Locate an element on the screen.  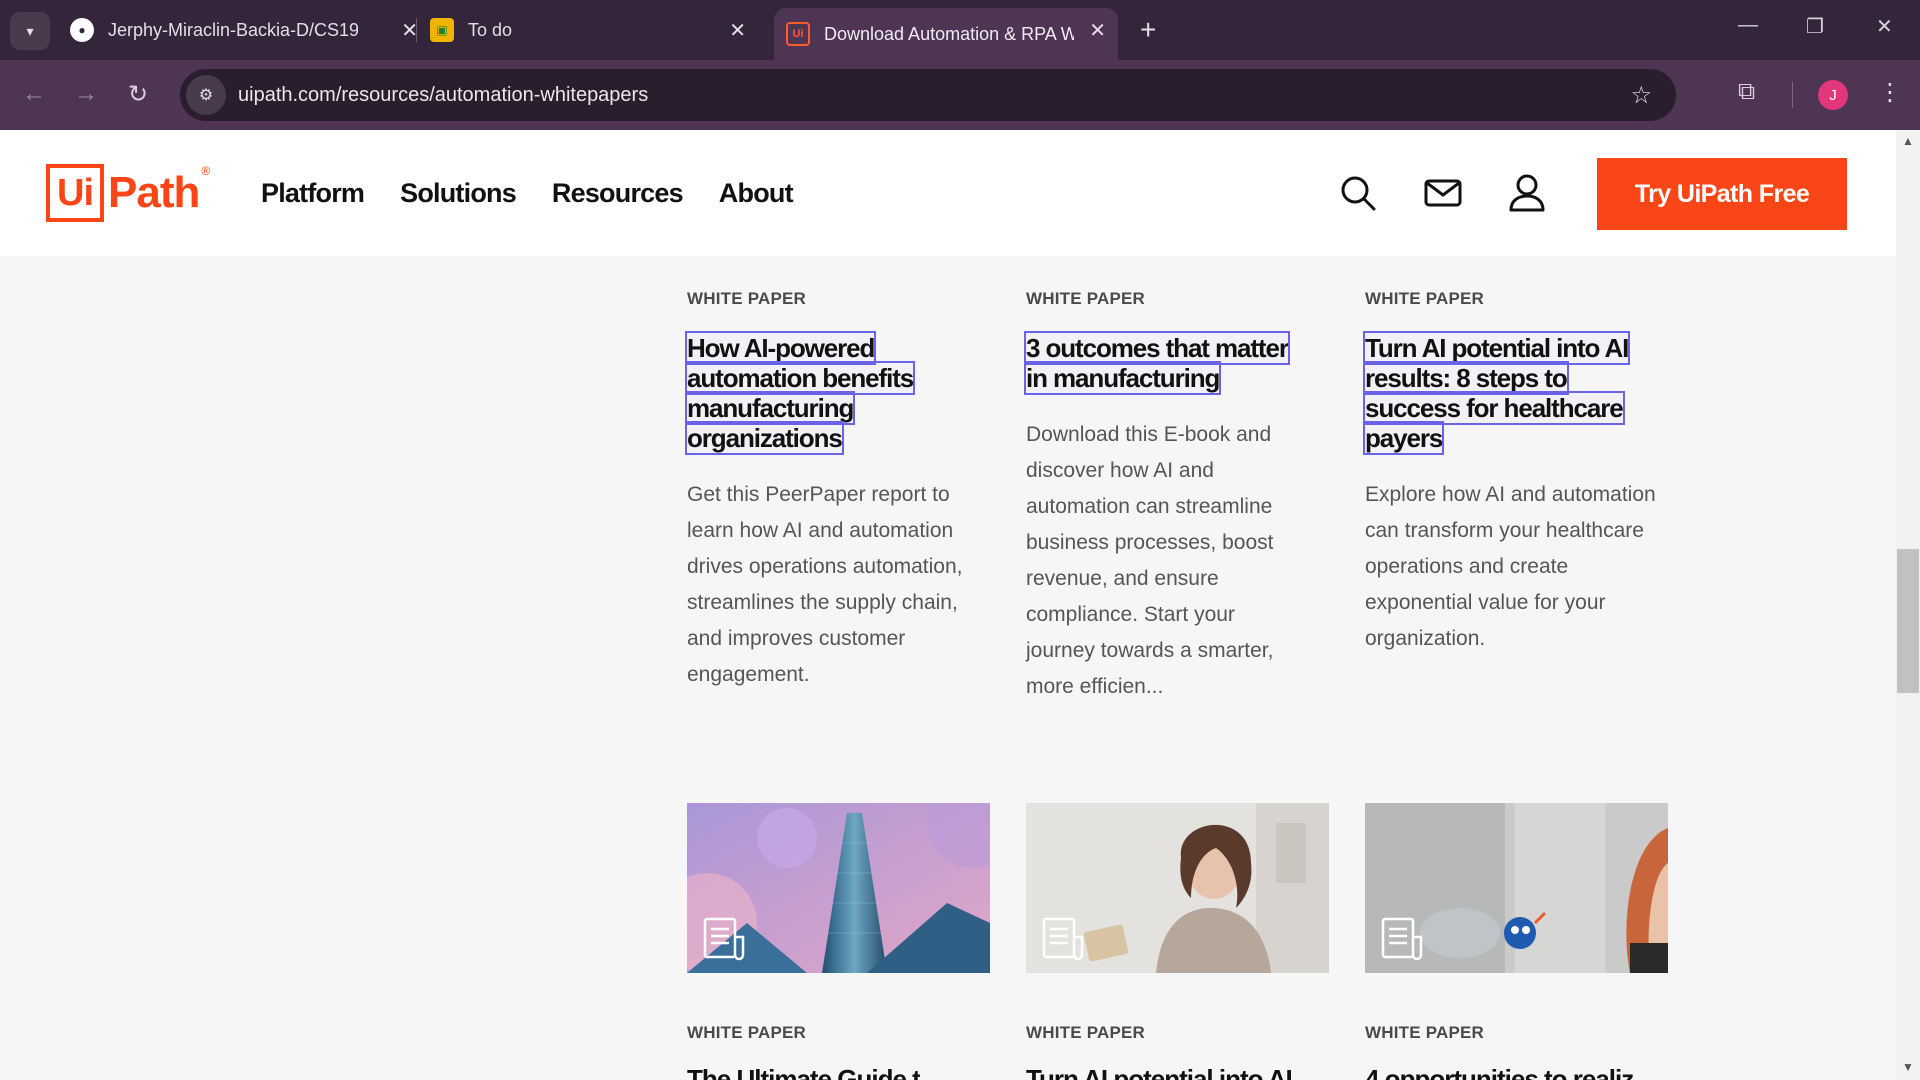
card-title-clipped: Turn AI potential into AI is located at coordinates (1159, 1072).